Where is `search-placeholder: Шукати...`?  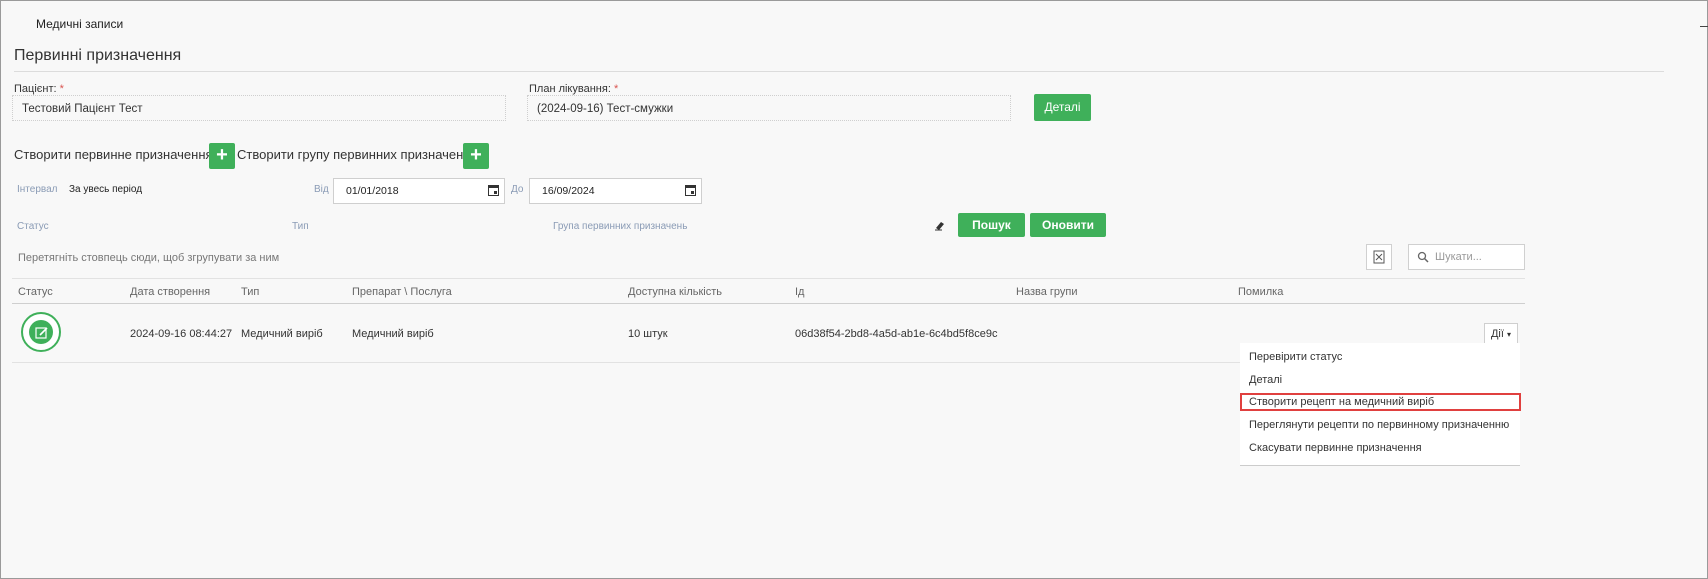
search-placeholder: Шукати... is located at coordinates (1458, 257).